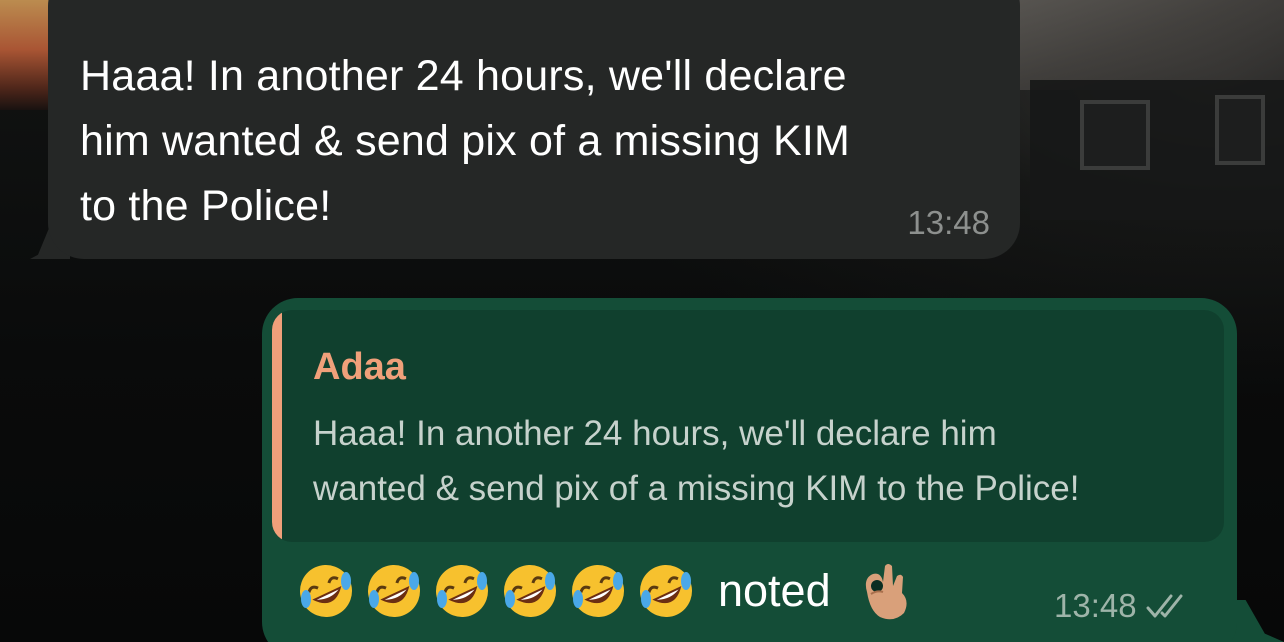  I want to click on wallpaper-roof, so click(1147, 45).